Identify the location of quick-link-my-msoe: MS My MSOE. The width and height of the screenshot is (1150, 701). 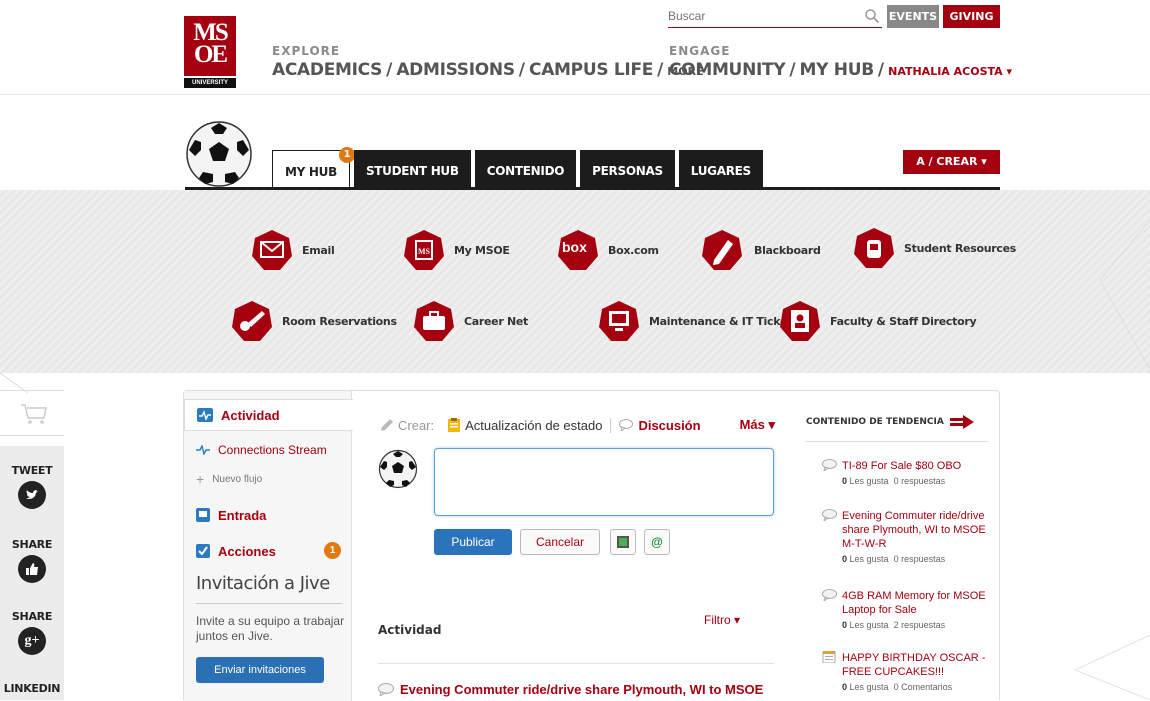
(456, 250).